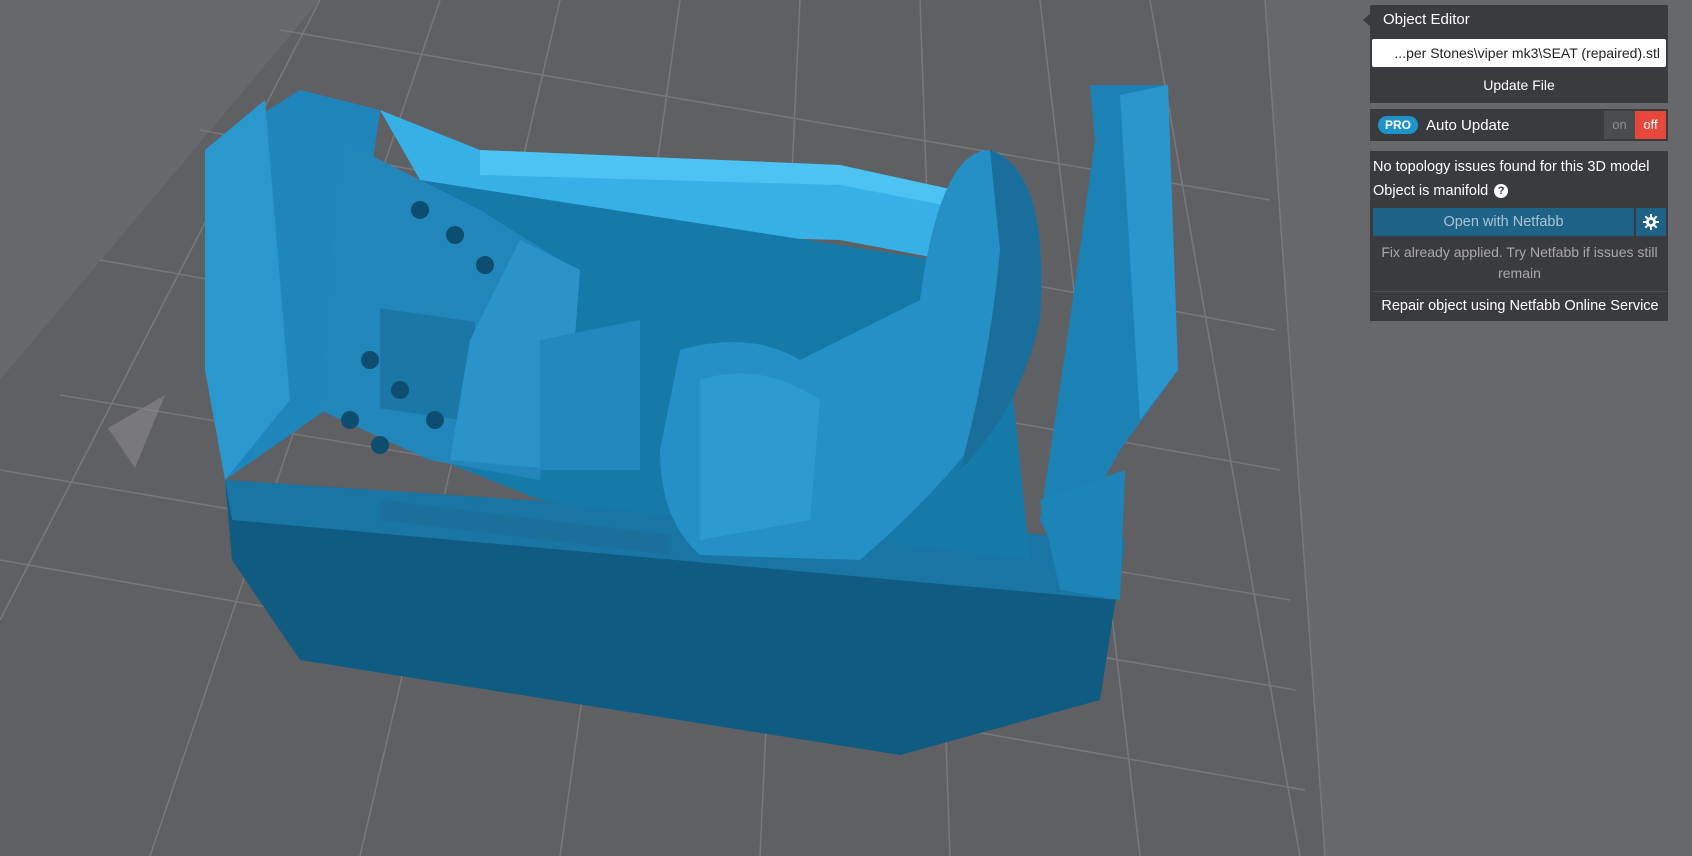 Image resolution: width=1692 pixels, height=856 pixels. I want to click on manifold-status: Object is manifold?, so click(1519, 191).